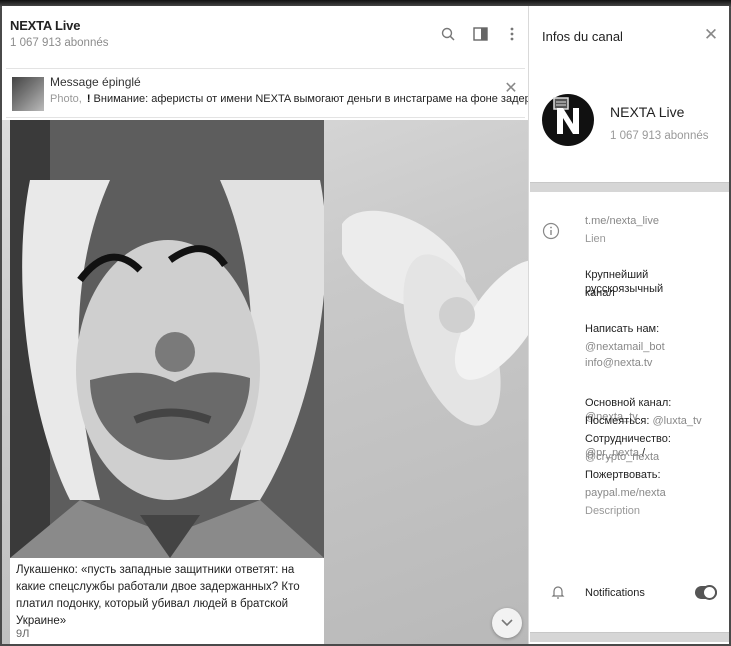 Image resolution: width=731 pixels, height=646 pixels. I want to click on description-line-2: канал, so click(600, 293).